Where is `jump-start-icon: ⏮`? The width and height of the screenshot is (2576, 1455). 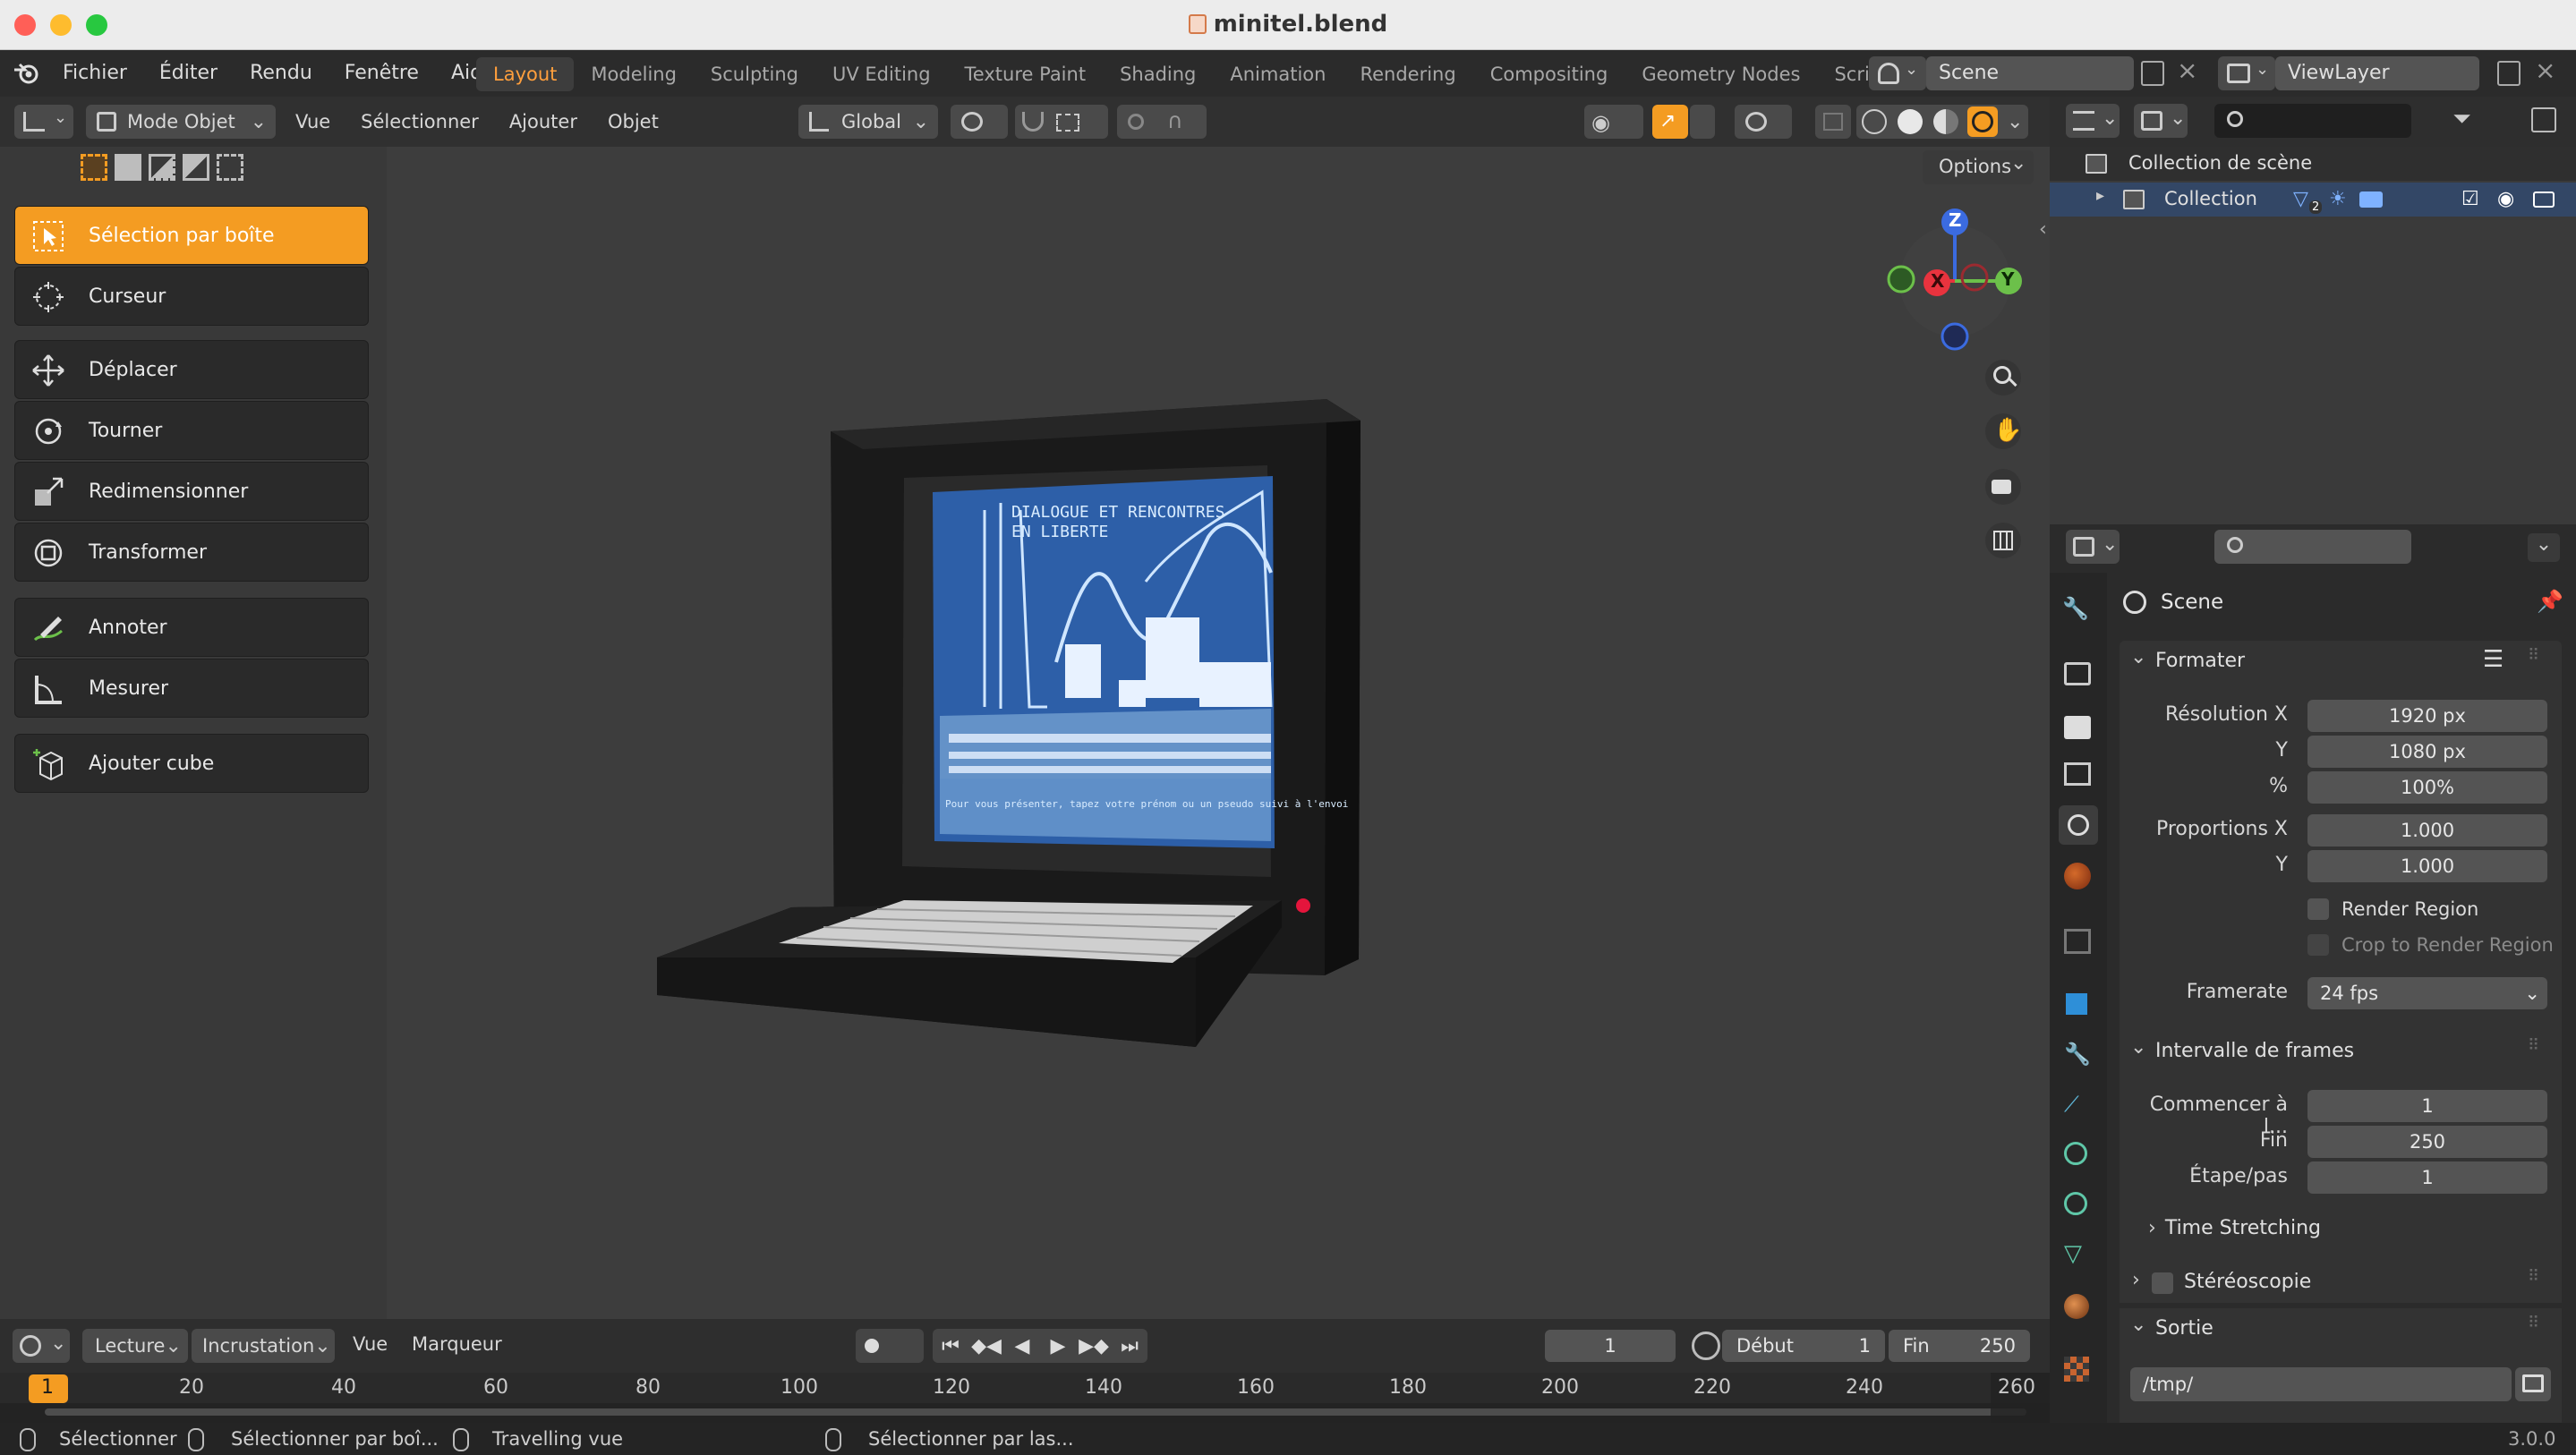
jump-start-icon: ⏮ is located at coordinates (950, 1346).